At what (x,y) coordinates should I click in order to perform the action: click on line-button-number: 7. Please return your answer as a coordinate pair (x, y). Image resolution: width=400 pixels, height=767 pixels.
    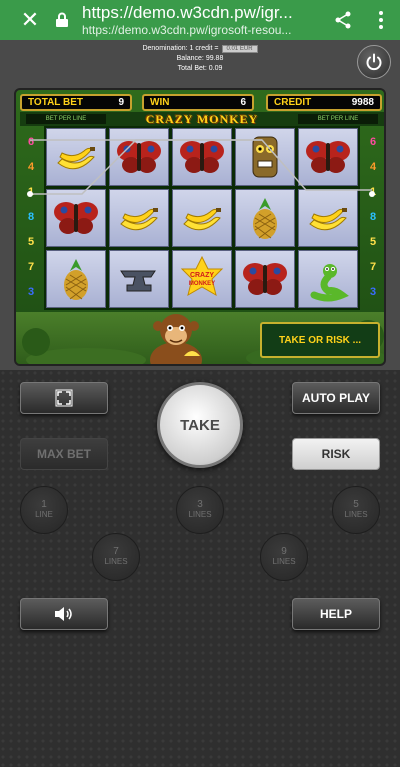
    Looking at the image, I should click on (116, 551).